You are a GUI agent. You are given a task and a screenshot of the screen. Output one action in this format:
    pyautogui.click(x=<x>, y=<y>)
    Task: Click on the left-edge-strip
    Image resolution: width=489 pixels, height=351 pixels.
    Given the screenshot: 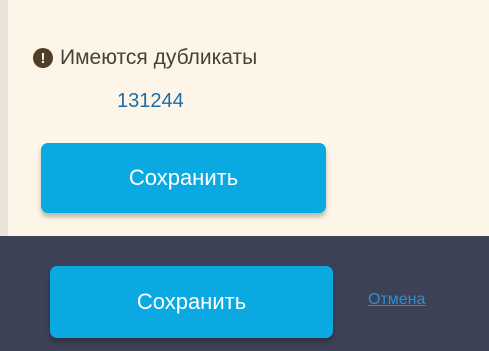 What is the action you would take?
    pyautogui.click(x=4, y=118)
    